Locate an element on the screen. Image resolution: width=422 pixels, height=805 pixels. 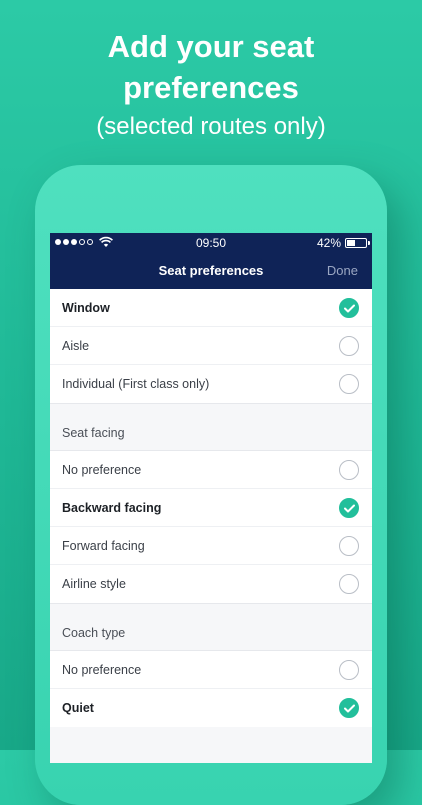
battery-icon is located at coordinates (357, 243).